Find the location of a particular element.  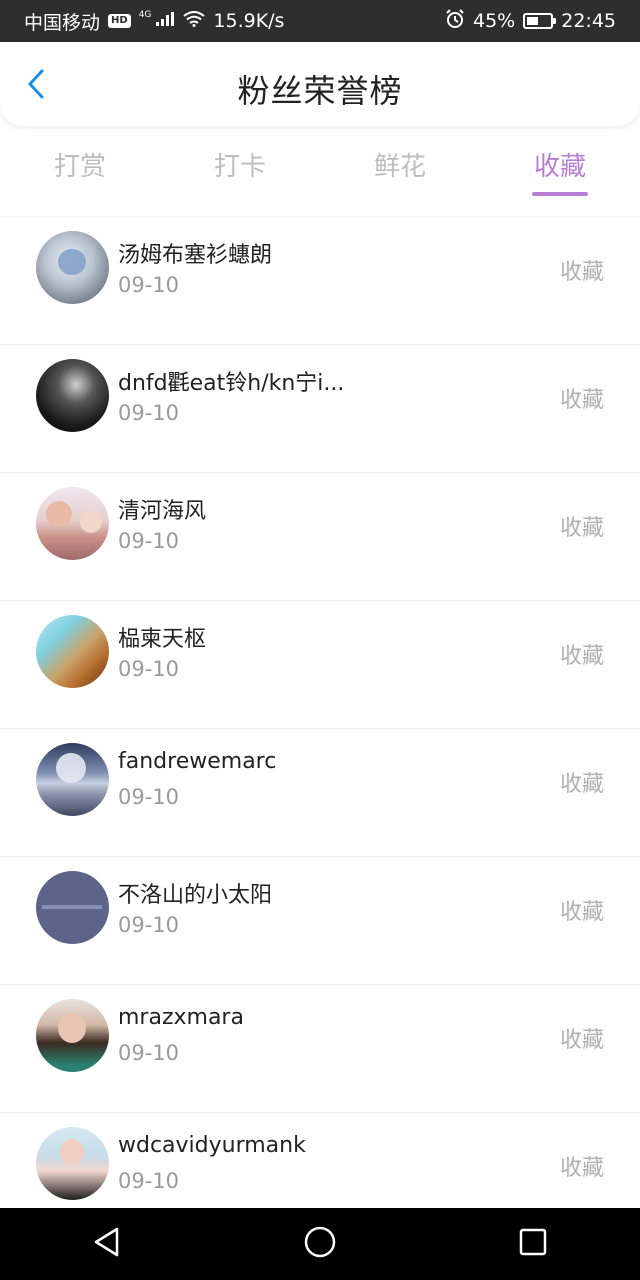

square-recents-icon is located at coordinates (533, 1244).